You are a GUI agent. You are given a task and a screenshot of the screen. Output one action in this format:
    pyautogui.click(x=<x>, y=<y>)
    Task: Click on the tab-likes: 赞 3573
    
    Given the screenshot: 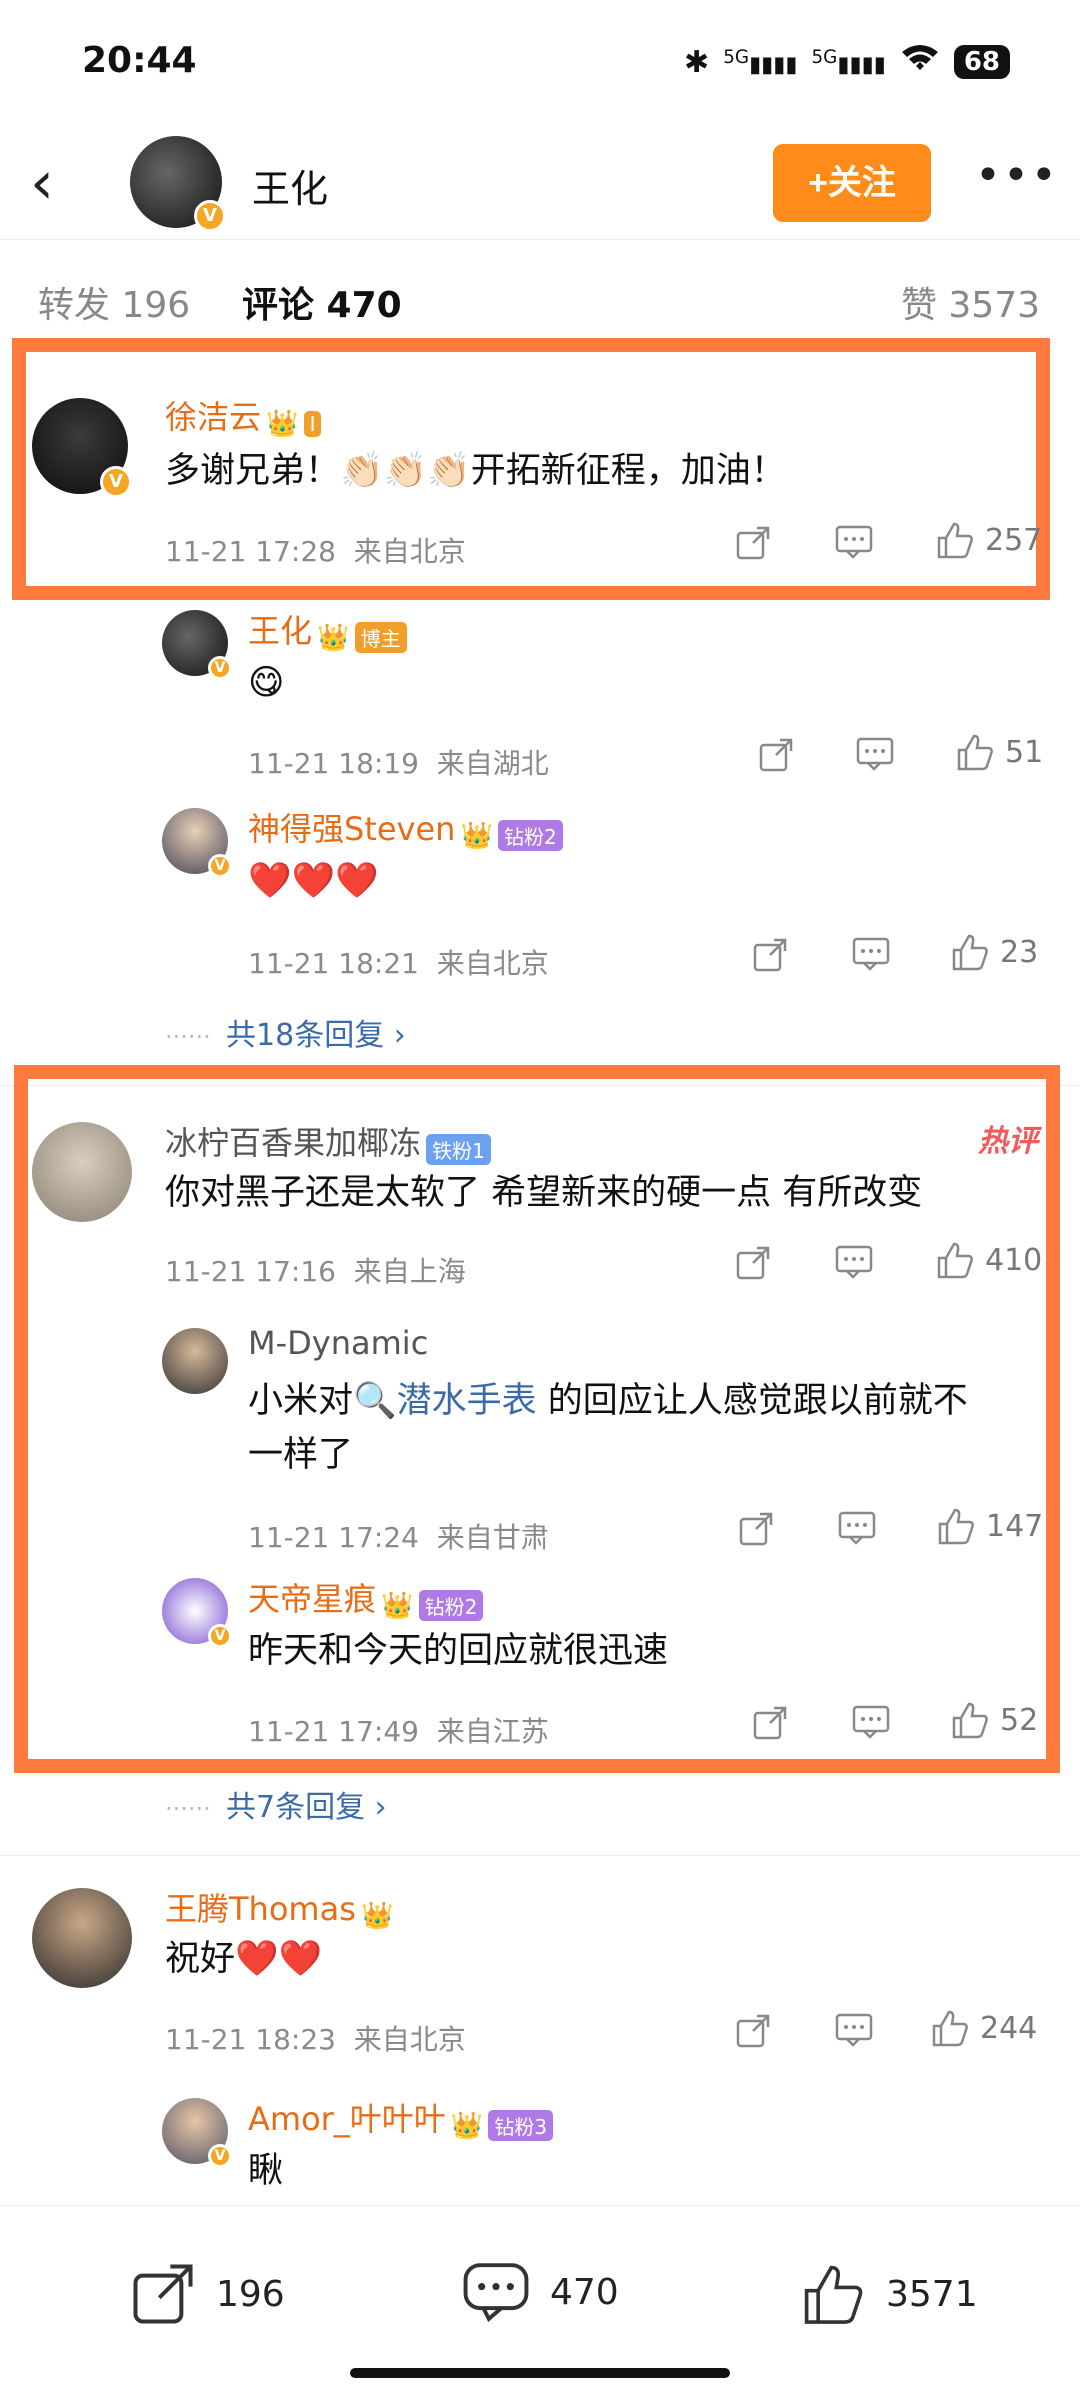 What is the action you would take?
    pyautogui.click(x=970, y=302)
    